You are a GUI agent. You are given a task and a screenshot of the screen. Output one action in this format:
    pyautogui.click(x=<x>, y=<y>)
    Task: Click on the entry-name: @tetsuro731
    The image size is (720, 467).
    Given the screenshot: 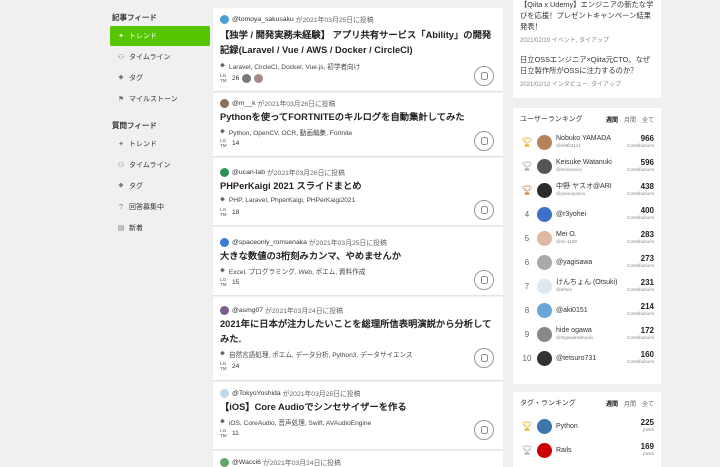 What is the action you would take?
    pyautogui.click(x=591, y=358)
    